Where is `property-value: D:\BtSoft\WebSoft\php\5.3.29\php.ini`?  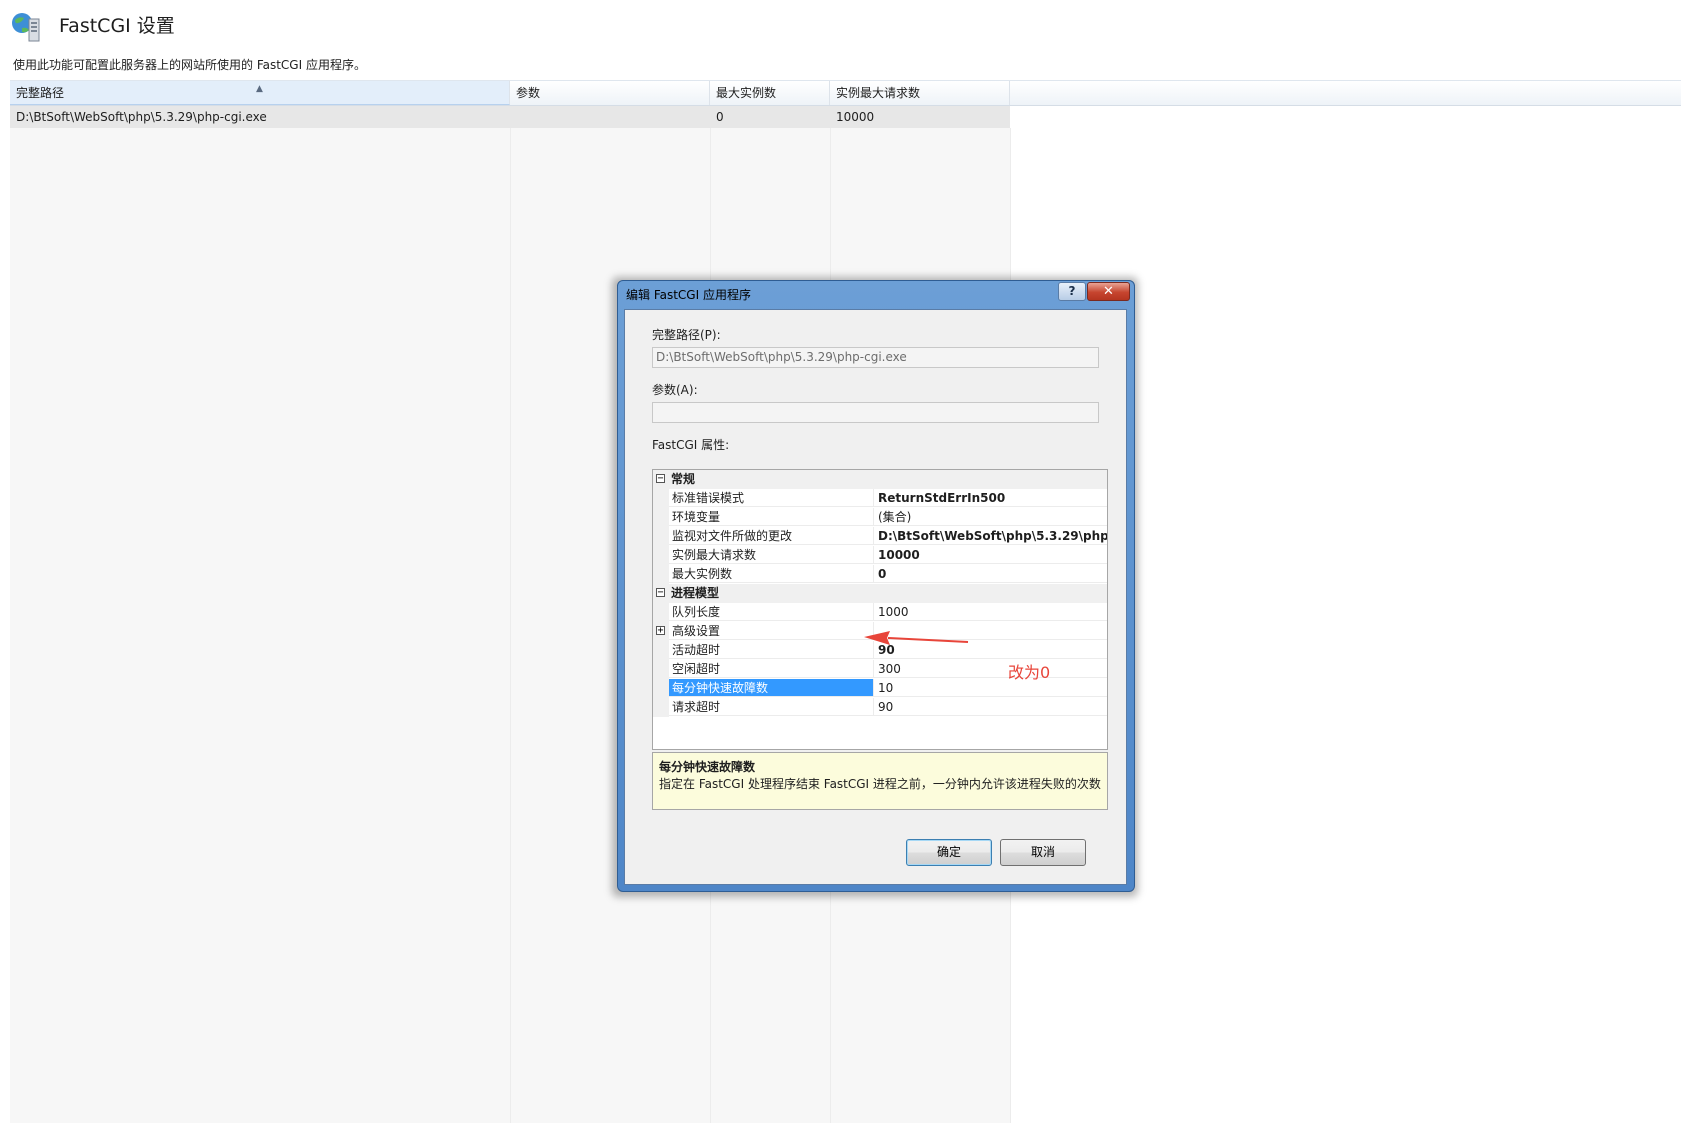 property-value: D:\BtSoft\WebSoft\php\5.3.29\php.ini is located at coordinates (990, 536).